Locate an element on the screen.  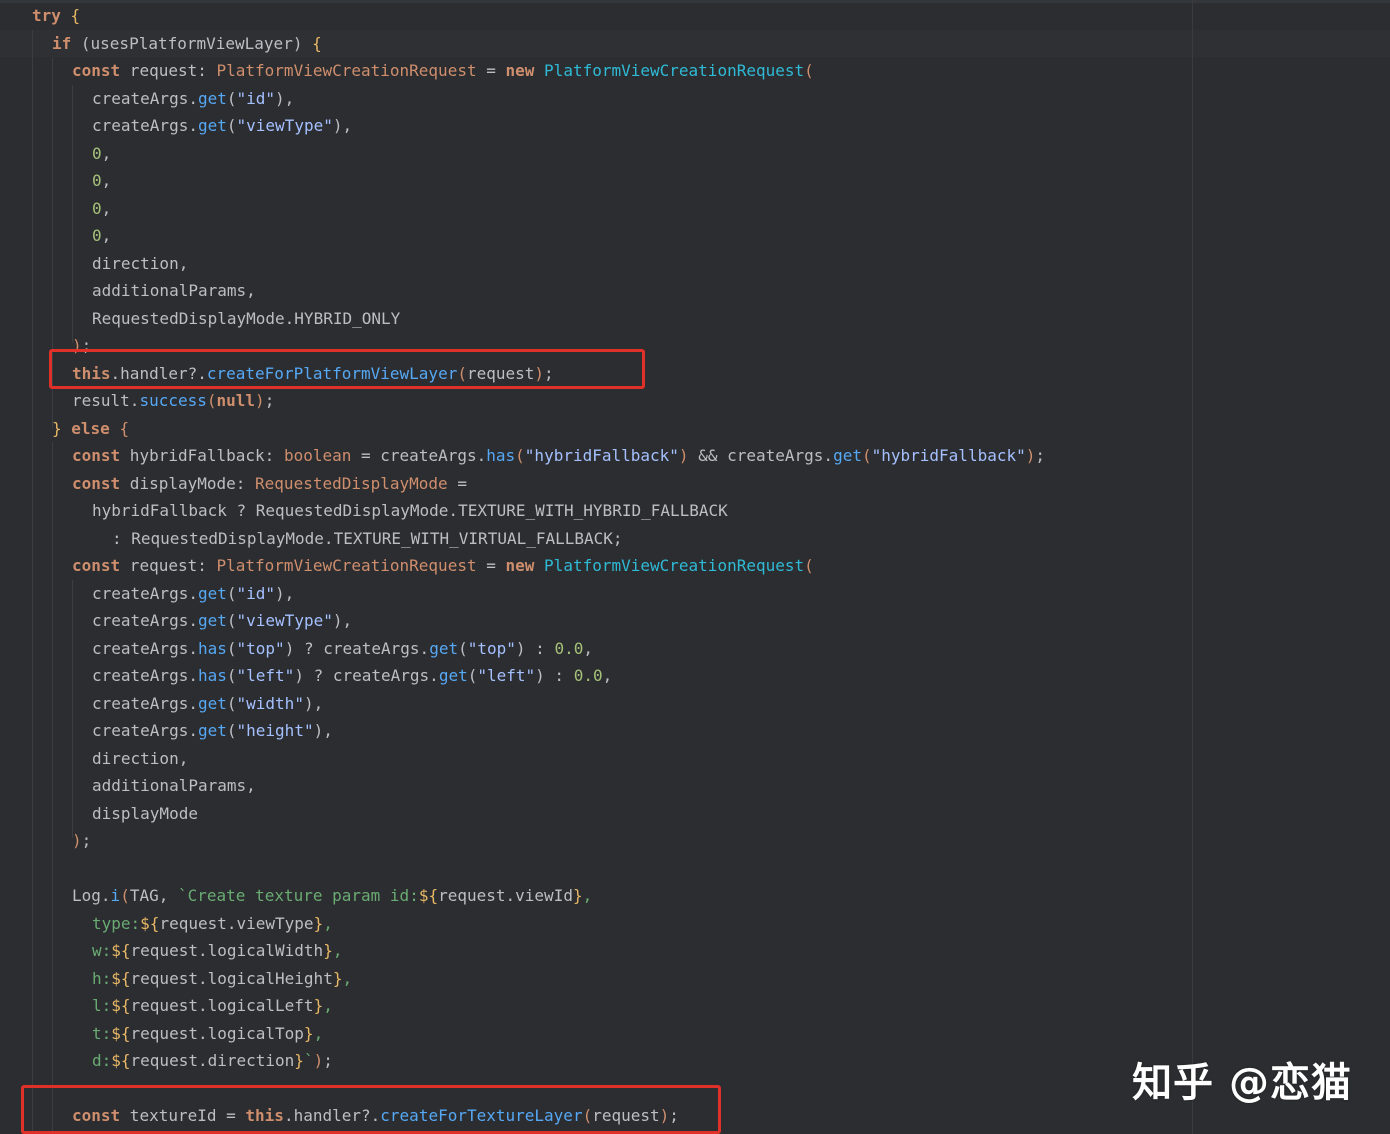
code-token: 0 is located at coordinates (97, 153).